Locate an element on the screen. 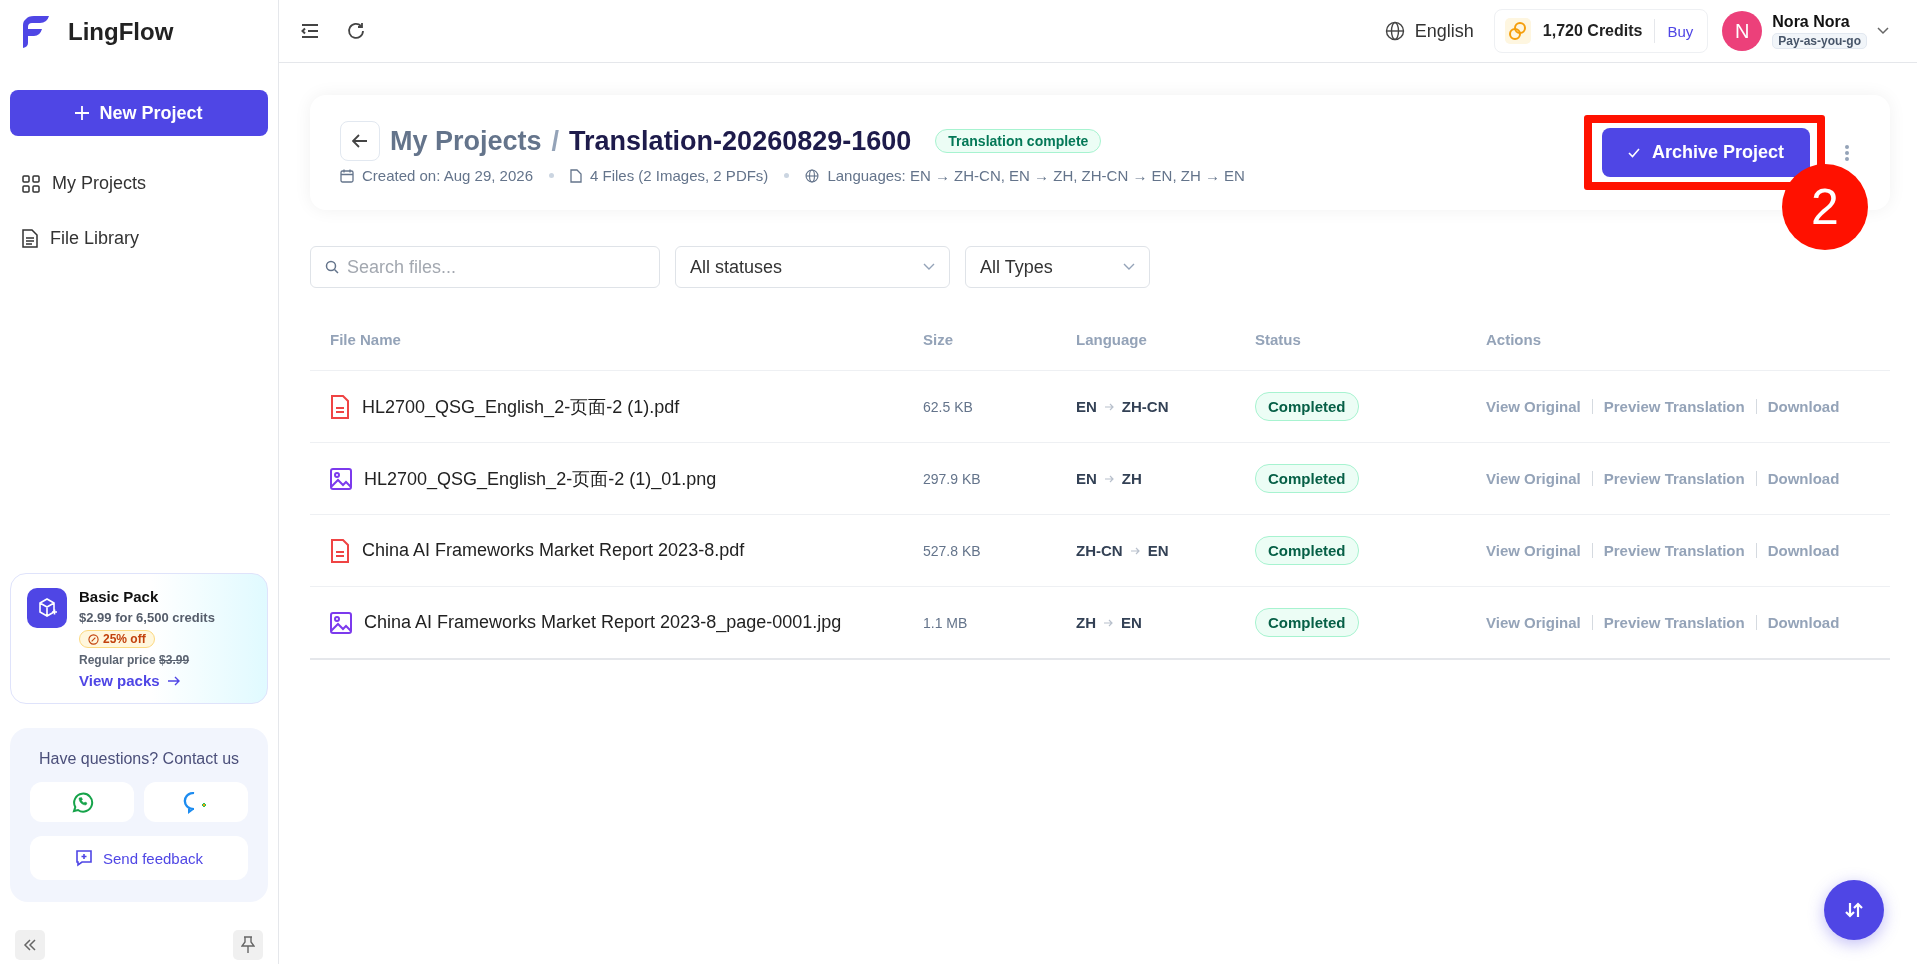 This screenshot has height=964, width=1917. promo-price: $2.99 for 6,500 credits is located at coordinates (147, 617).